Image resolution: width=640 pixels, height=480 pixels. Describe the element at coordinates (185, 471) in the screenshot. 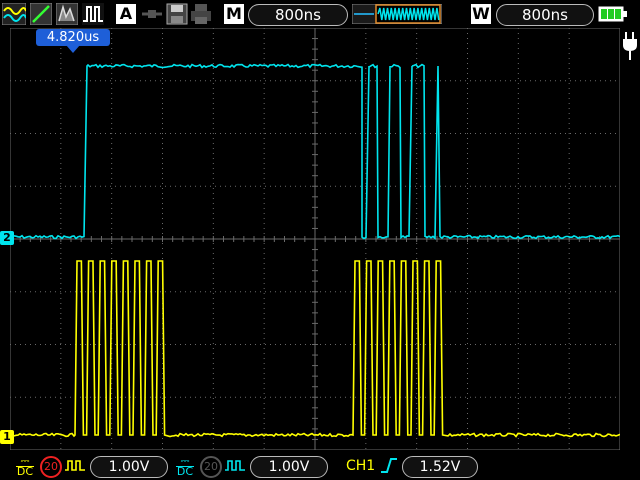

I see `ch2-coupling-label: DC` at that location.